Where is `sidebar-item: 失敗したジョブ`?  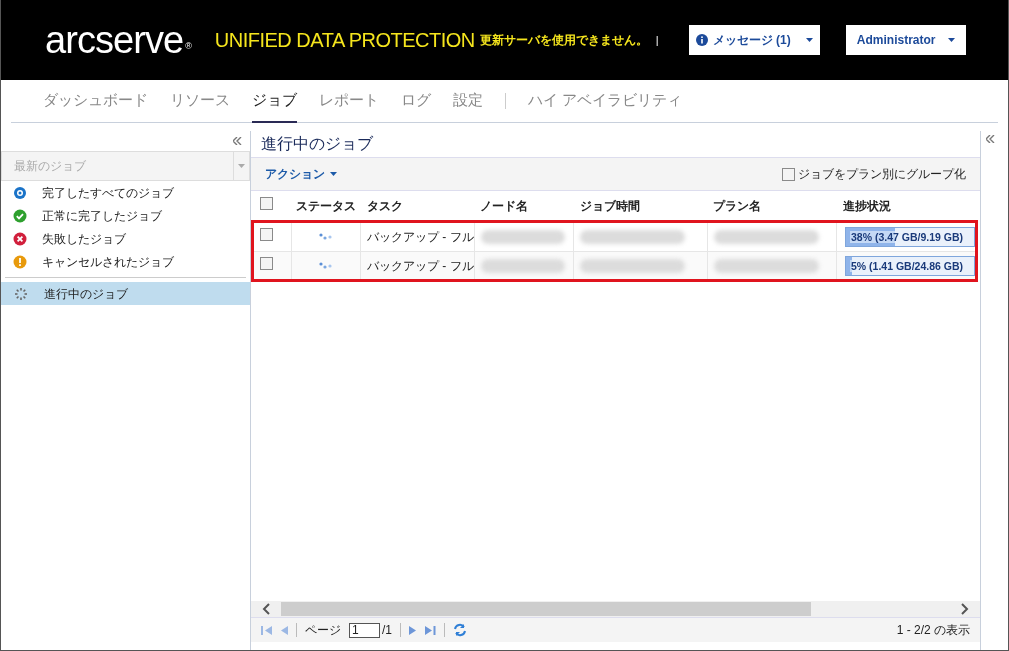
sidebar-item: 失敗したジョブ is located at coordinates (125, 238).